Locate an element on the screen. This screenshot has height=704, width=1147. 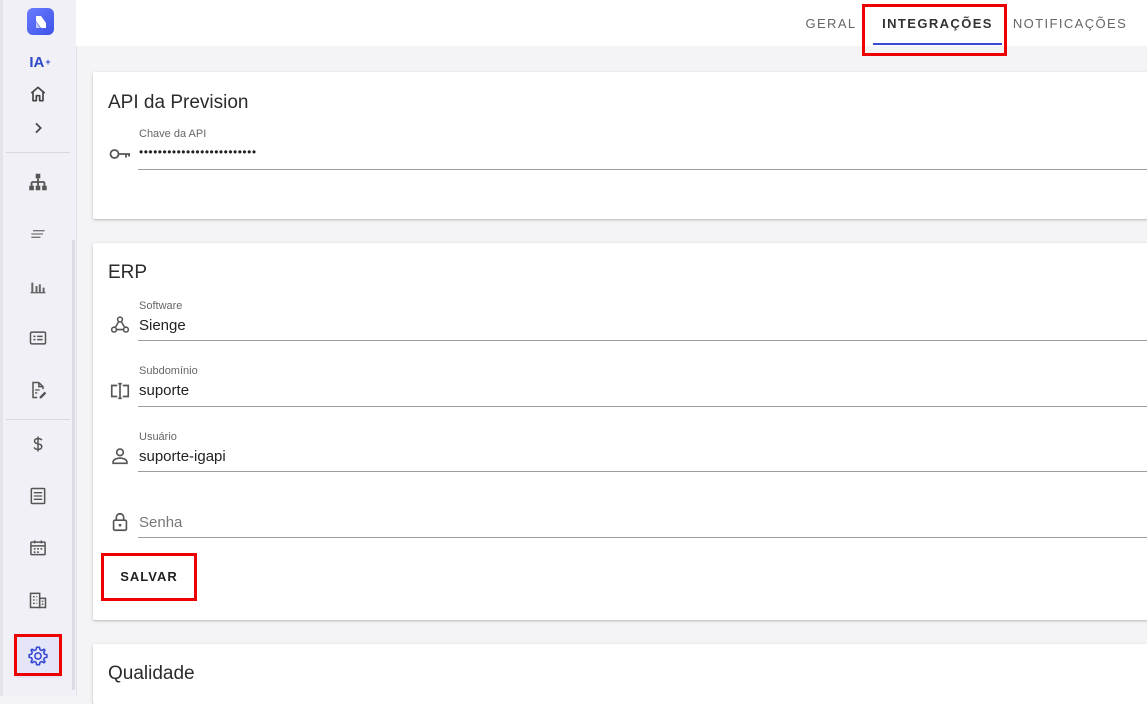
ia-assistant-button: IA + is located at coordinates (40, 62).